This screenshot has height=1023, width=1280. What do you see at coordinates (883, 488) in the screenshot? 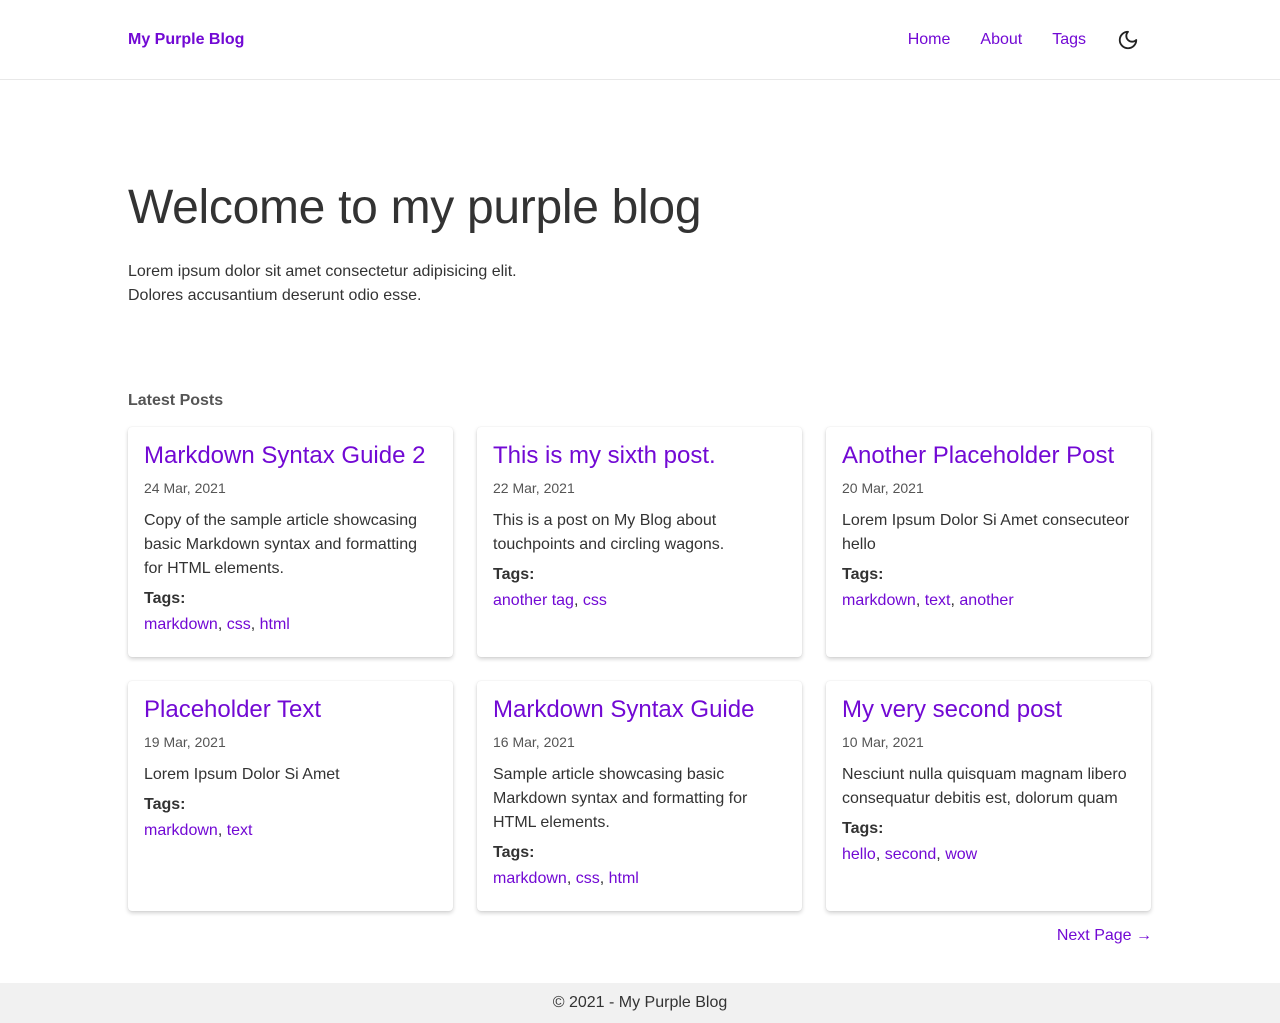
I see `post-date: 20 Mar, 2021` at bounding box center [883, 488].